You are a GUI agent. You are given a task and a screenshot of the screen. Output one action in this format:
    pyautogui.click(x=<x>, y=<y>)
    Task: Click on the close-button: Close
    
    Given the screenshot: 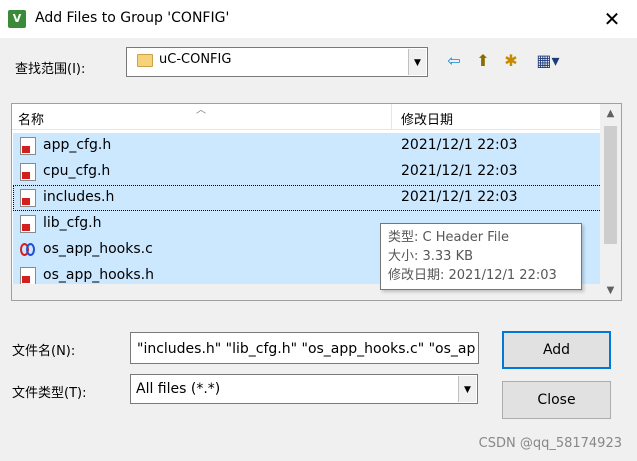 What is the action you would take?
    pyautogui.click(x=556, y=400)
    